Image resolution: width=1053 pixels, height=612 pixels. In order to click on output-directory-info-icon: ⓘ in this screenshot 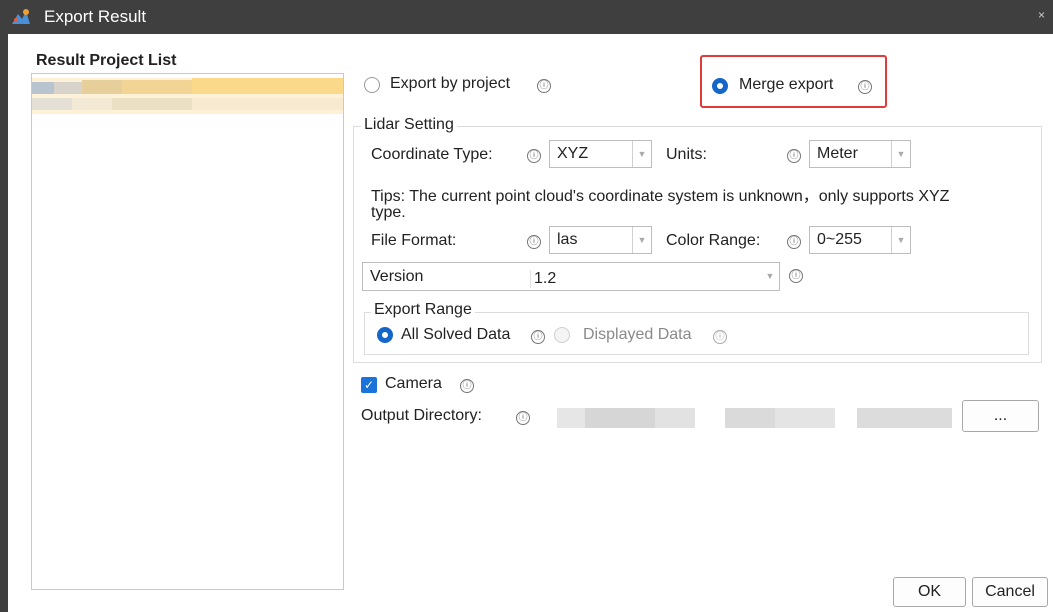, I will do `click(523, 418)`.